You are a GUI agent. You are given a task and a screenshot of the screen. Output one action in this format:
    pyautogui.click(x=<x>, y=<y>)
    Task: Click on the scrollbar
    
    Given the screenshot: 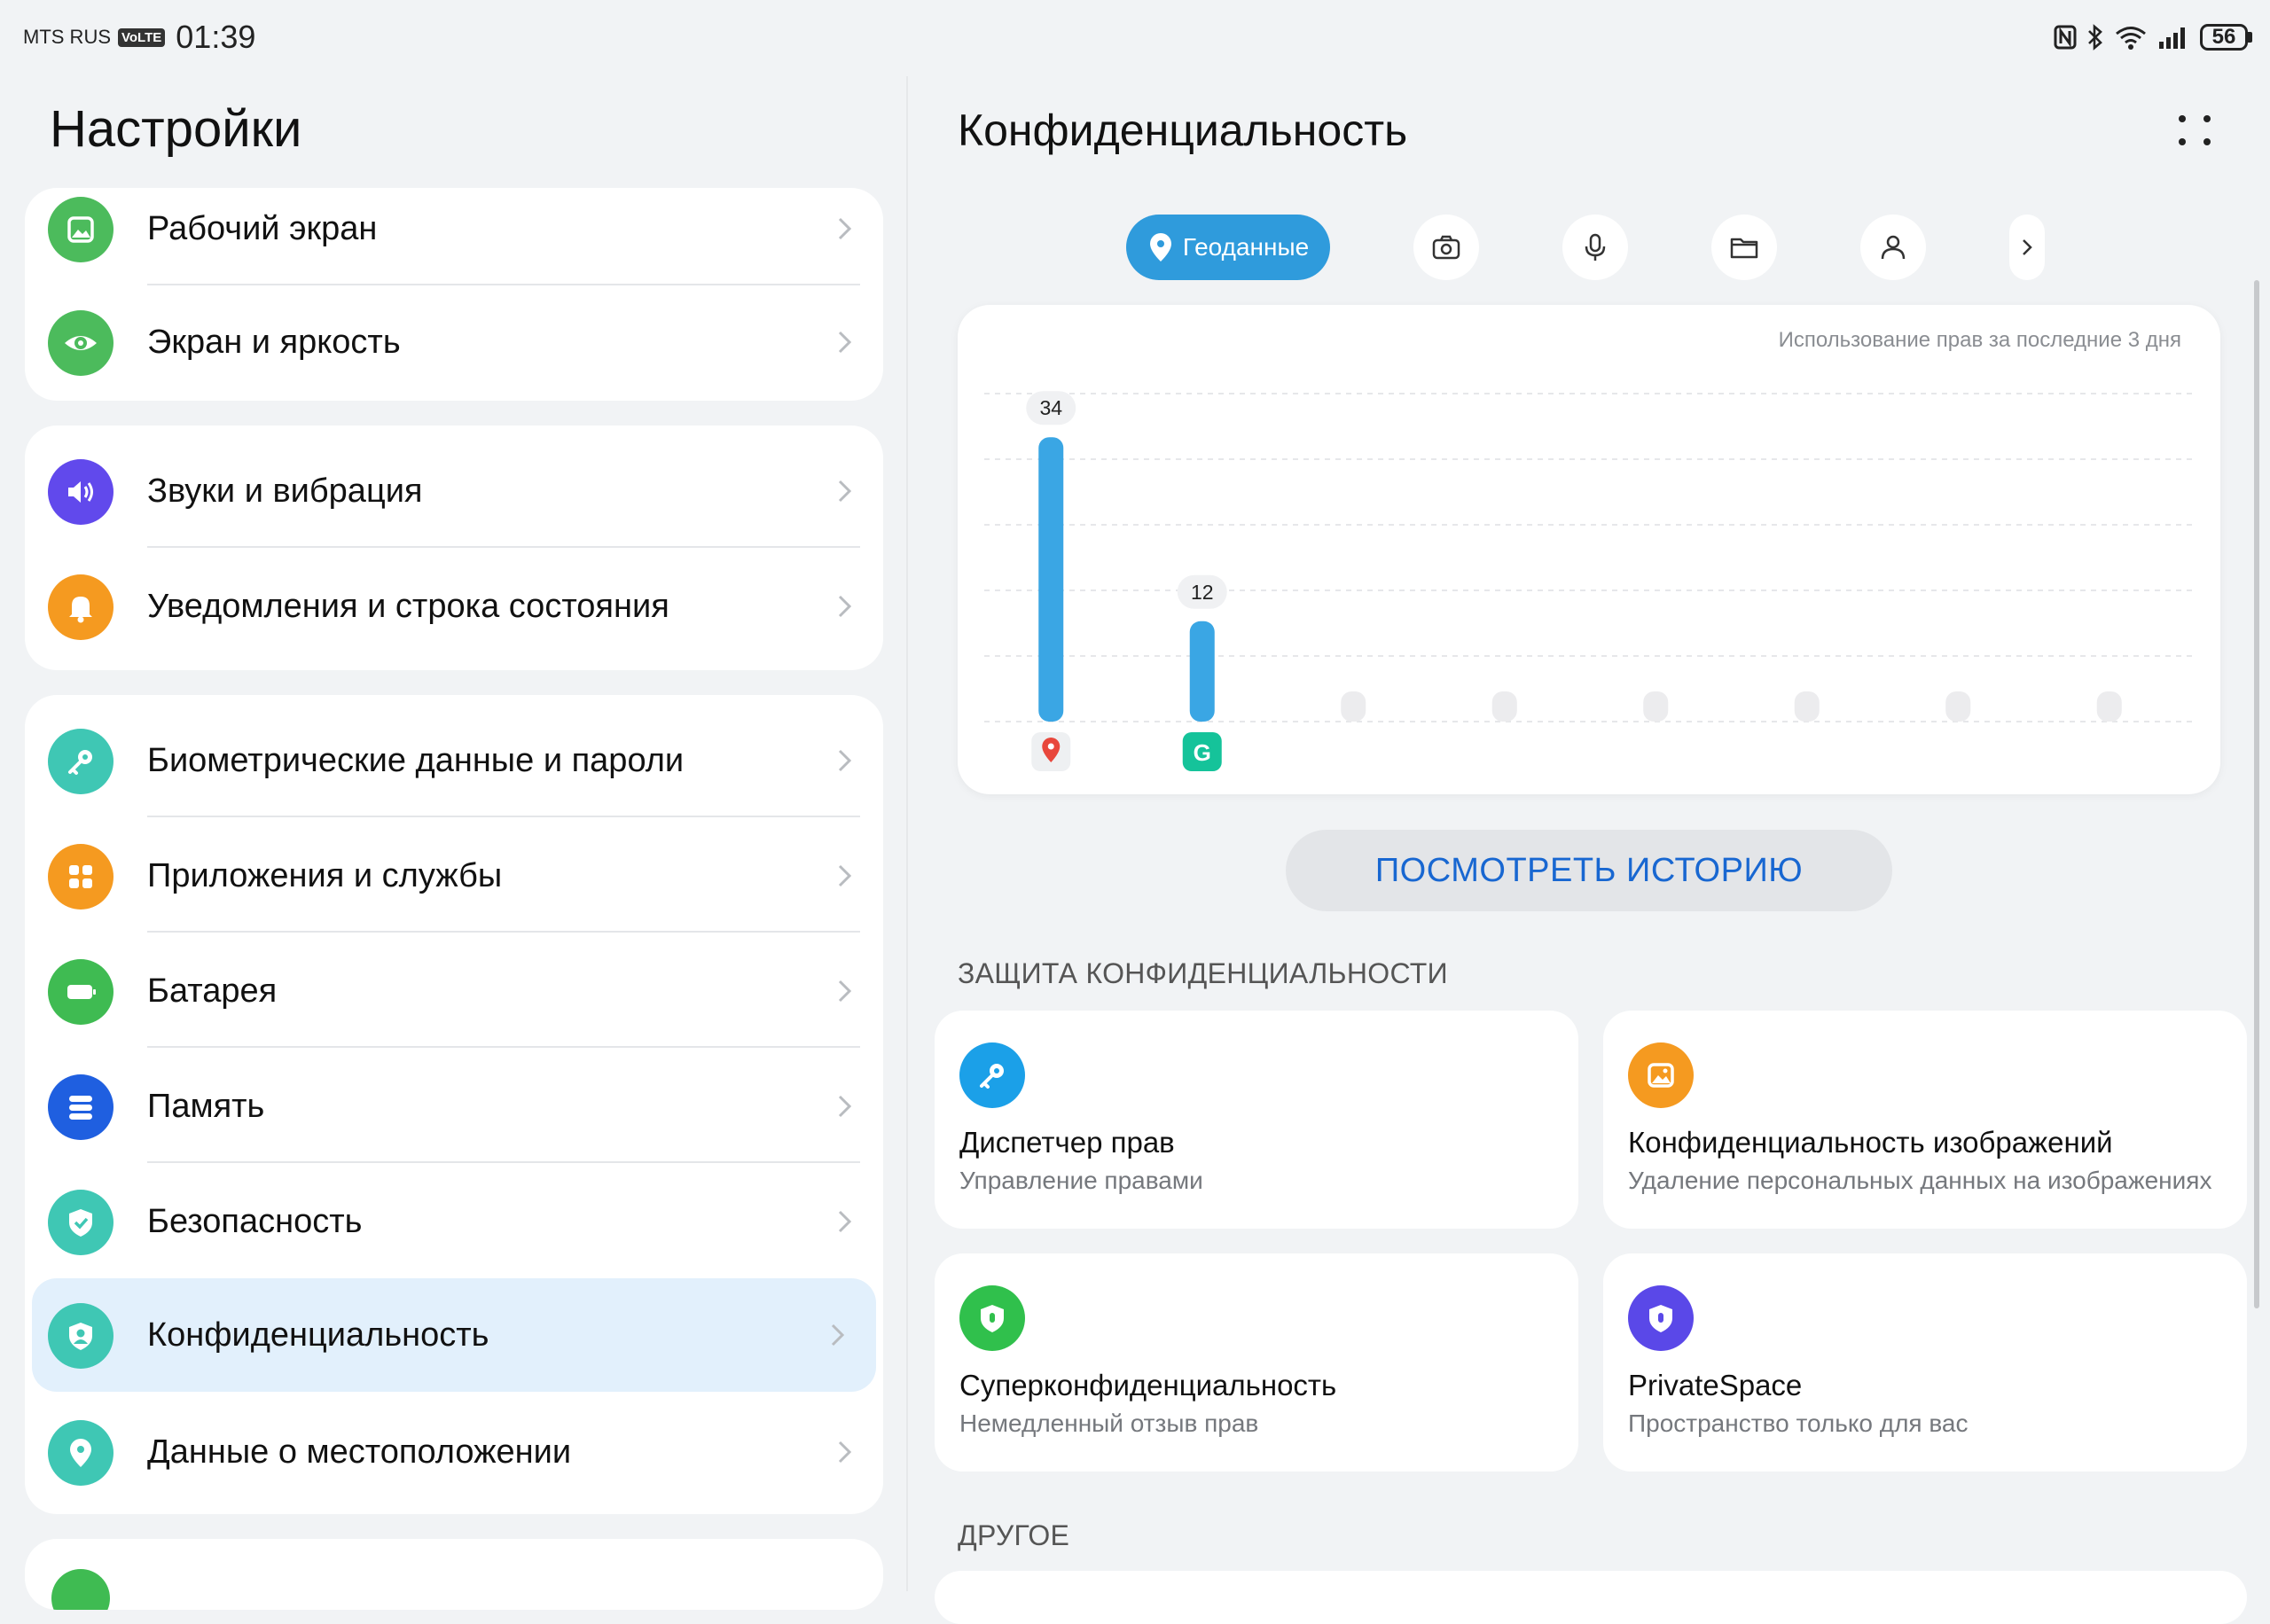 What is the action you would take?
    pyautogui.click(x=2256, y=794)
    